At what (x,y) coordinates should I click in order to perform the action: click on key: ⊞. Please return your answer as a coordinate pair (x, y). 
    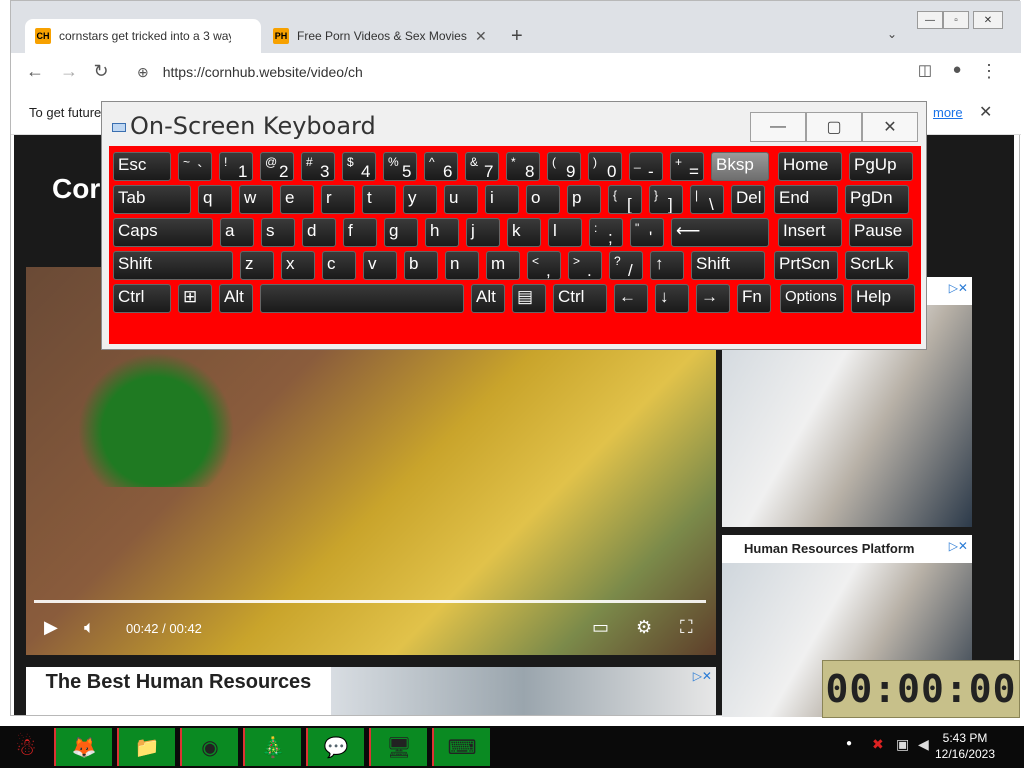
    Looking at the image, I should click on (195, 298).